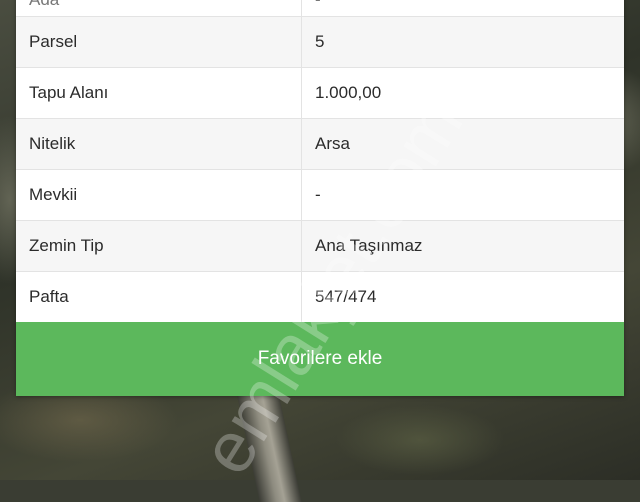  I want to click on table-row: Nitelik Arsa, so click(320, 144).